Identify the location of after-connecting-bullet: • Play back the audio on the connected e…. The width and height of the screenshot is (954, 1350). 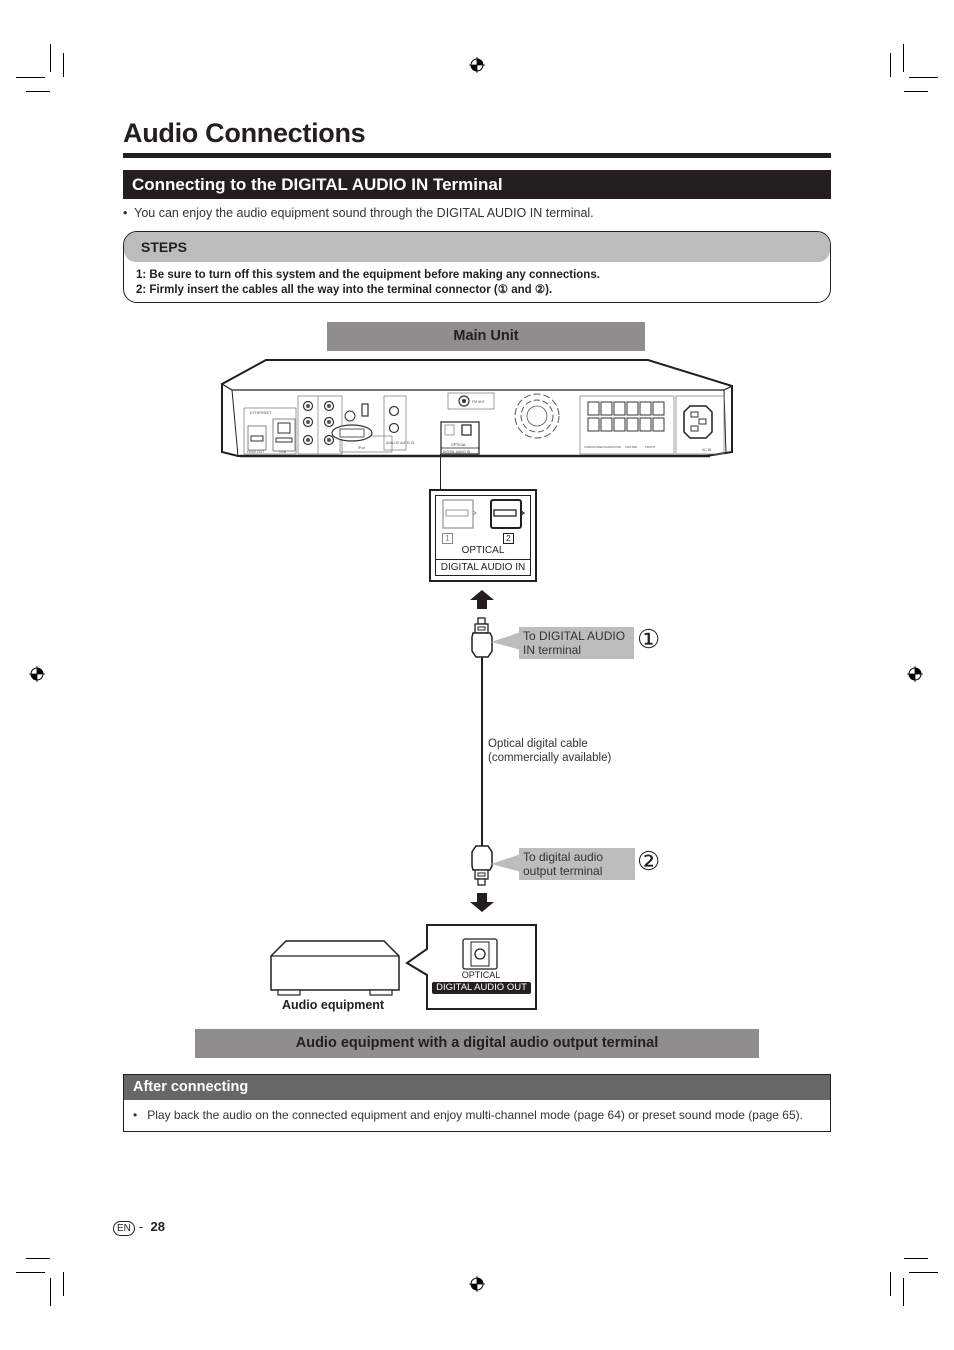
(477, 1111).